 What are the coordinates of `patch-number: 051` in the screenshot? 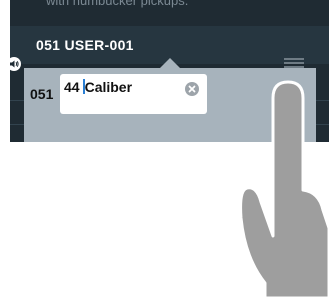 It's located at (42, 94).